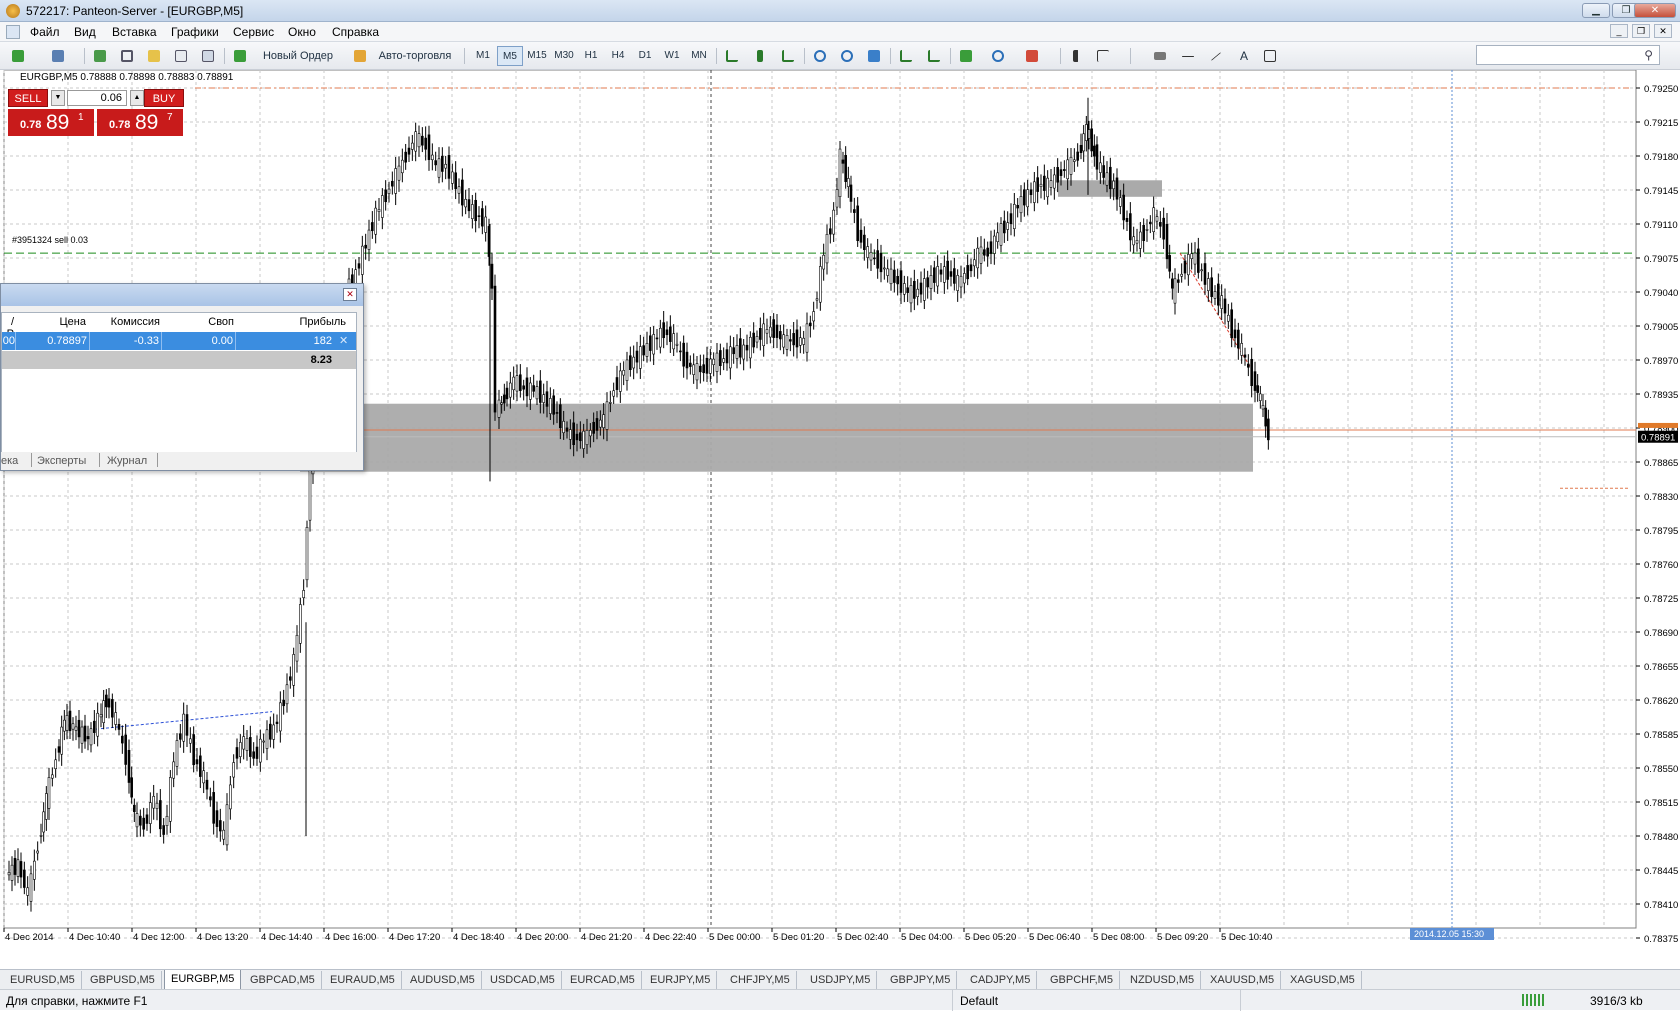 The height and width of the screenshot is (1011, 1680). I want to click on data-window-icon, so click(127, 56).